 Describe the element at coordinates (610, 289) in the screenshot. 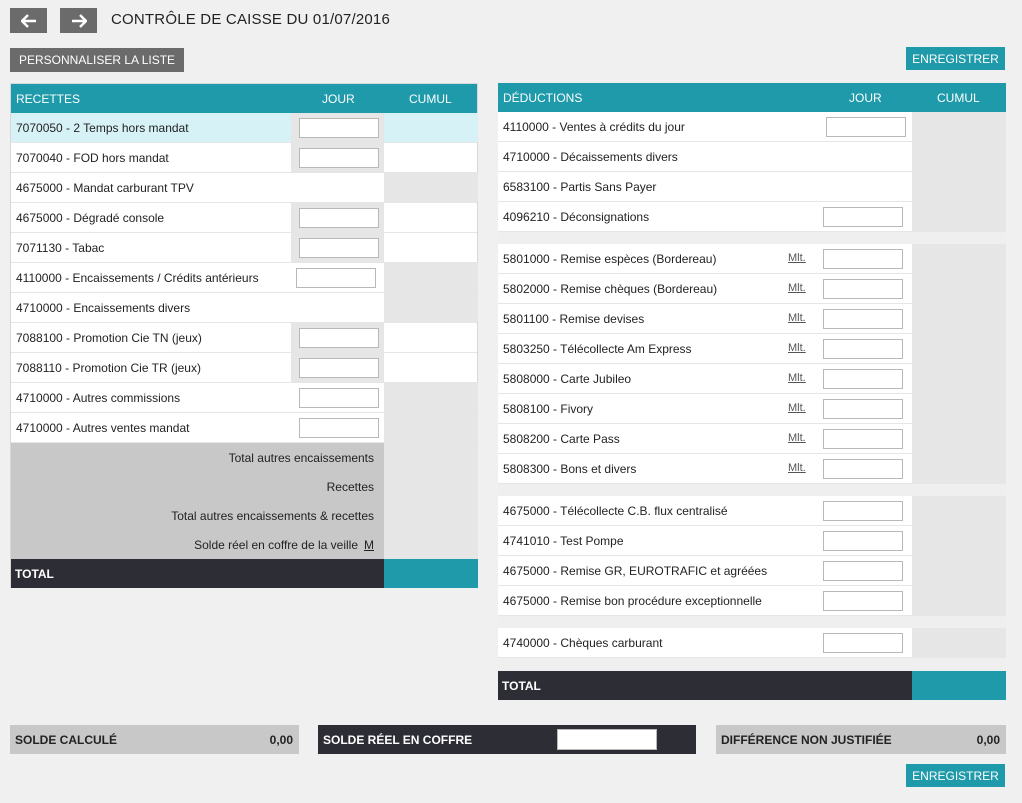

I see `deductions-row-label: 5802000 - Remise chèques (Bordereau)` at that location.